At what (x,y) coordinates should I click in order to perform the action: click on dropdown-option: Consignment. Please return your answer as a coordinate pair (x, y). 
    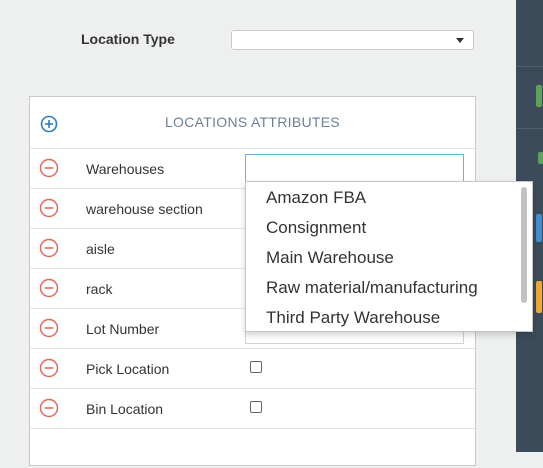
    Looking at the image, I should click on (316, 228).